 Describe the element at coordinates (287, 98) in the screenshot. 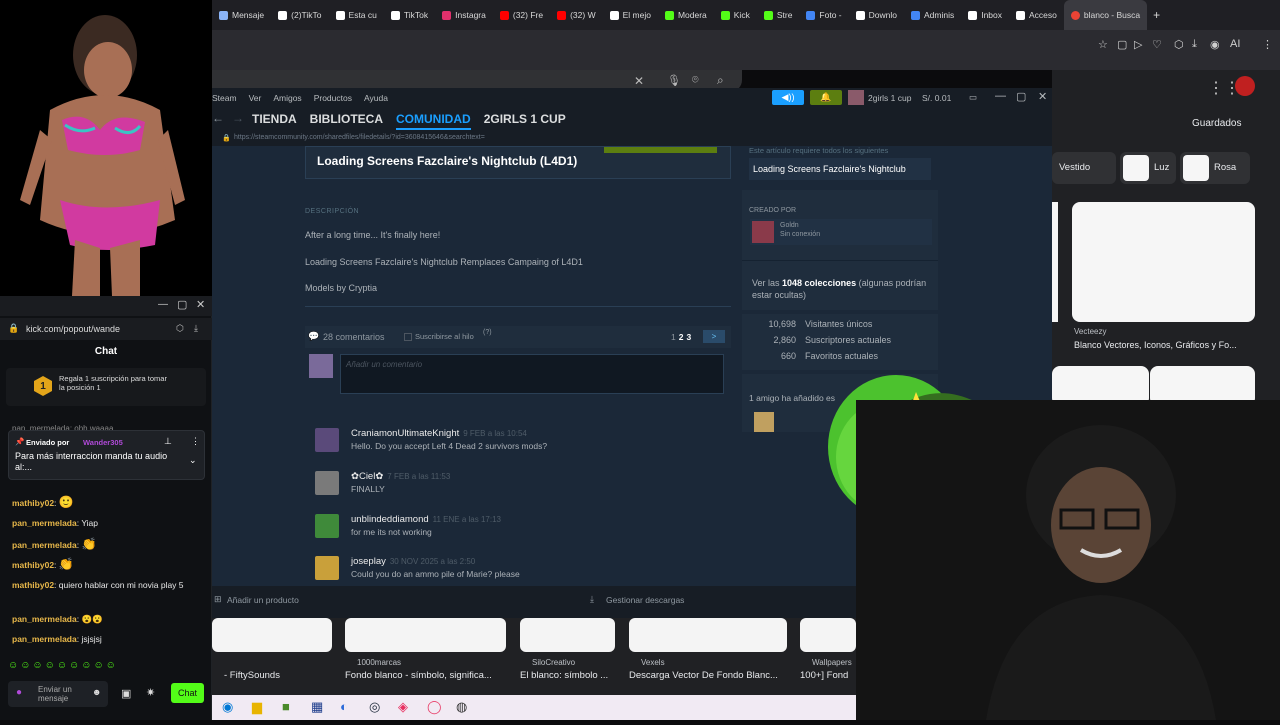

I see `steam-menu-item: Amigos` at that location.